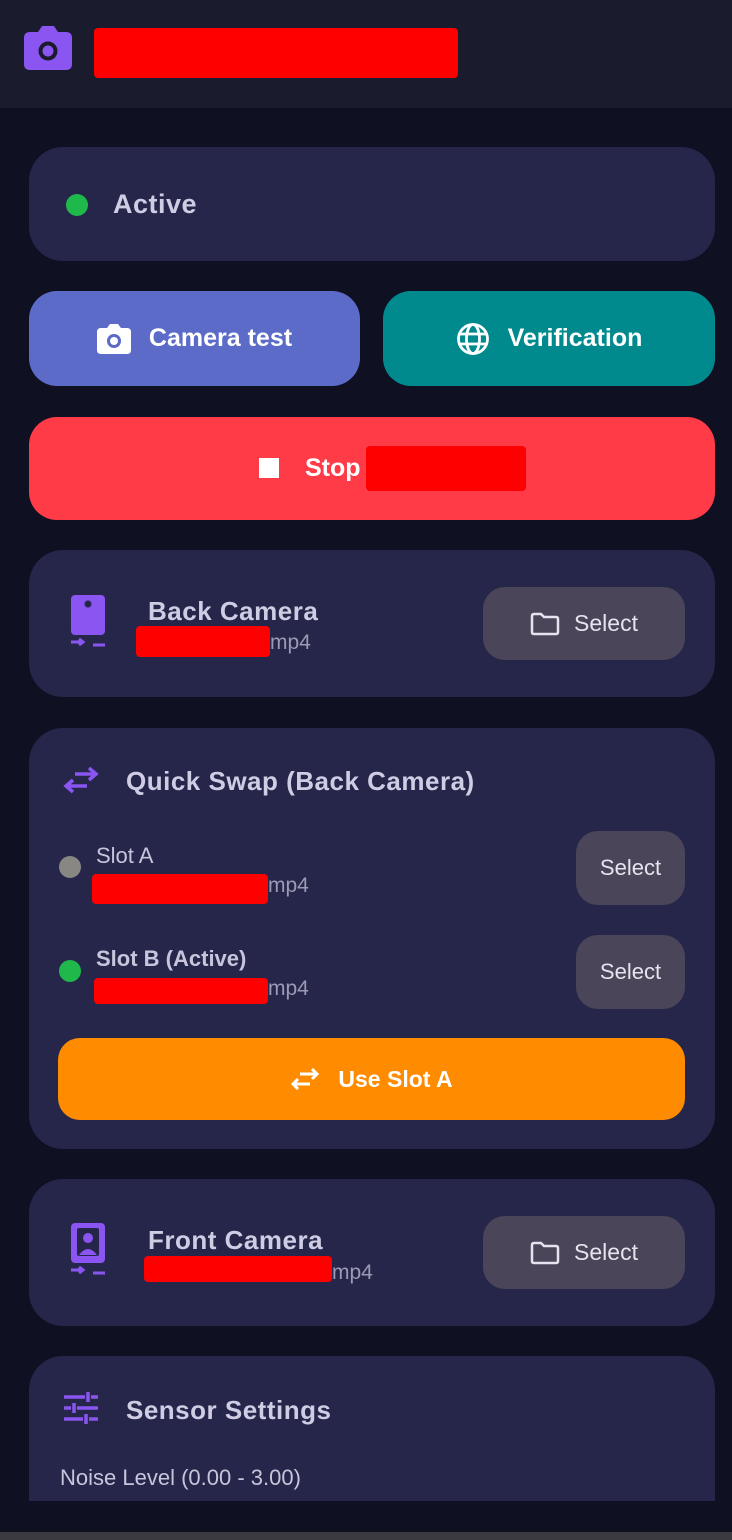  I want to click on screen-bottom-edge, so click(366, 1536).